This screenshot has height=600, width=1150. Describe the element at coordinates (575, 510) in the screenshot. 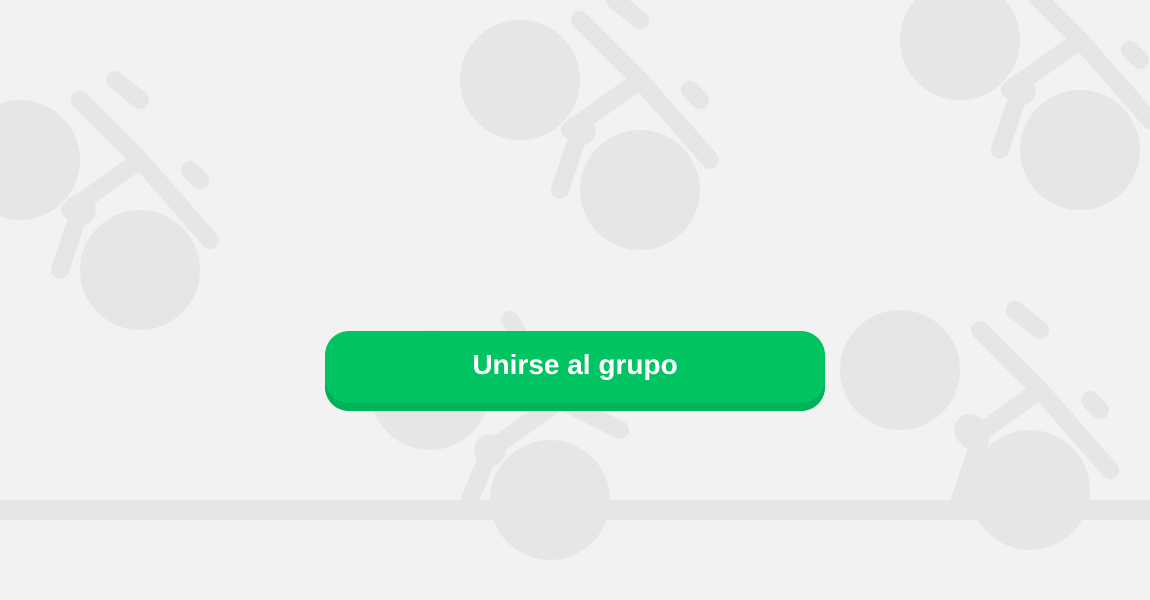

I see `footer-strip` at that location.